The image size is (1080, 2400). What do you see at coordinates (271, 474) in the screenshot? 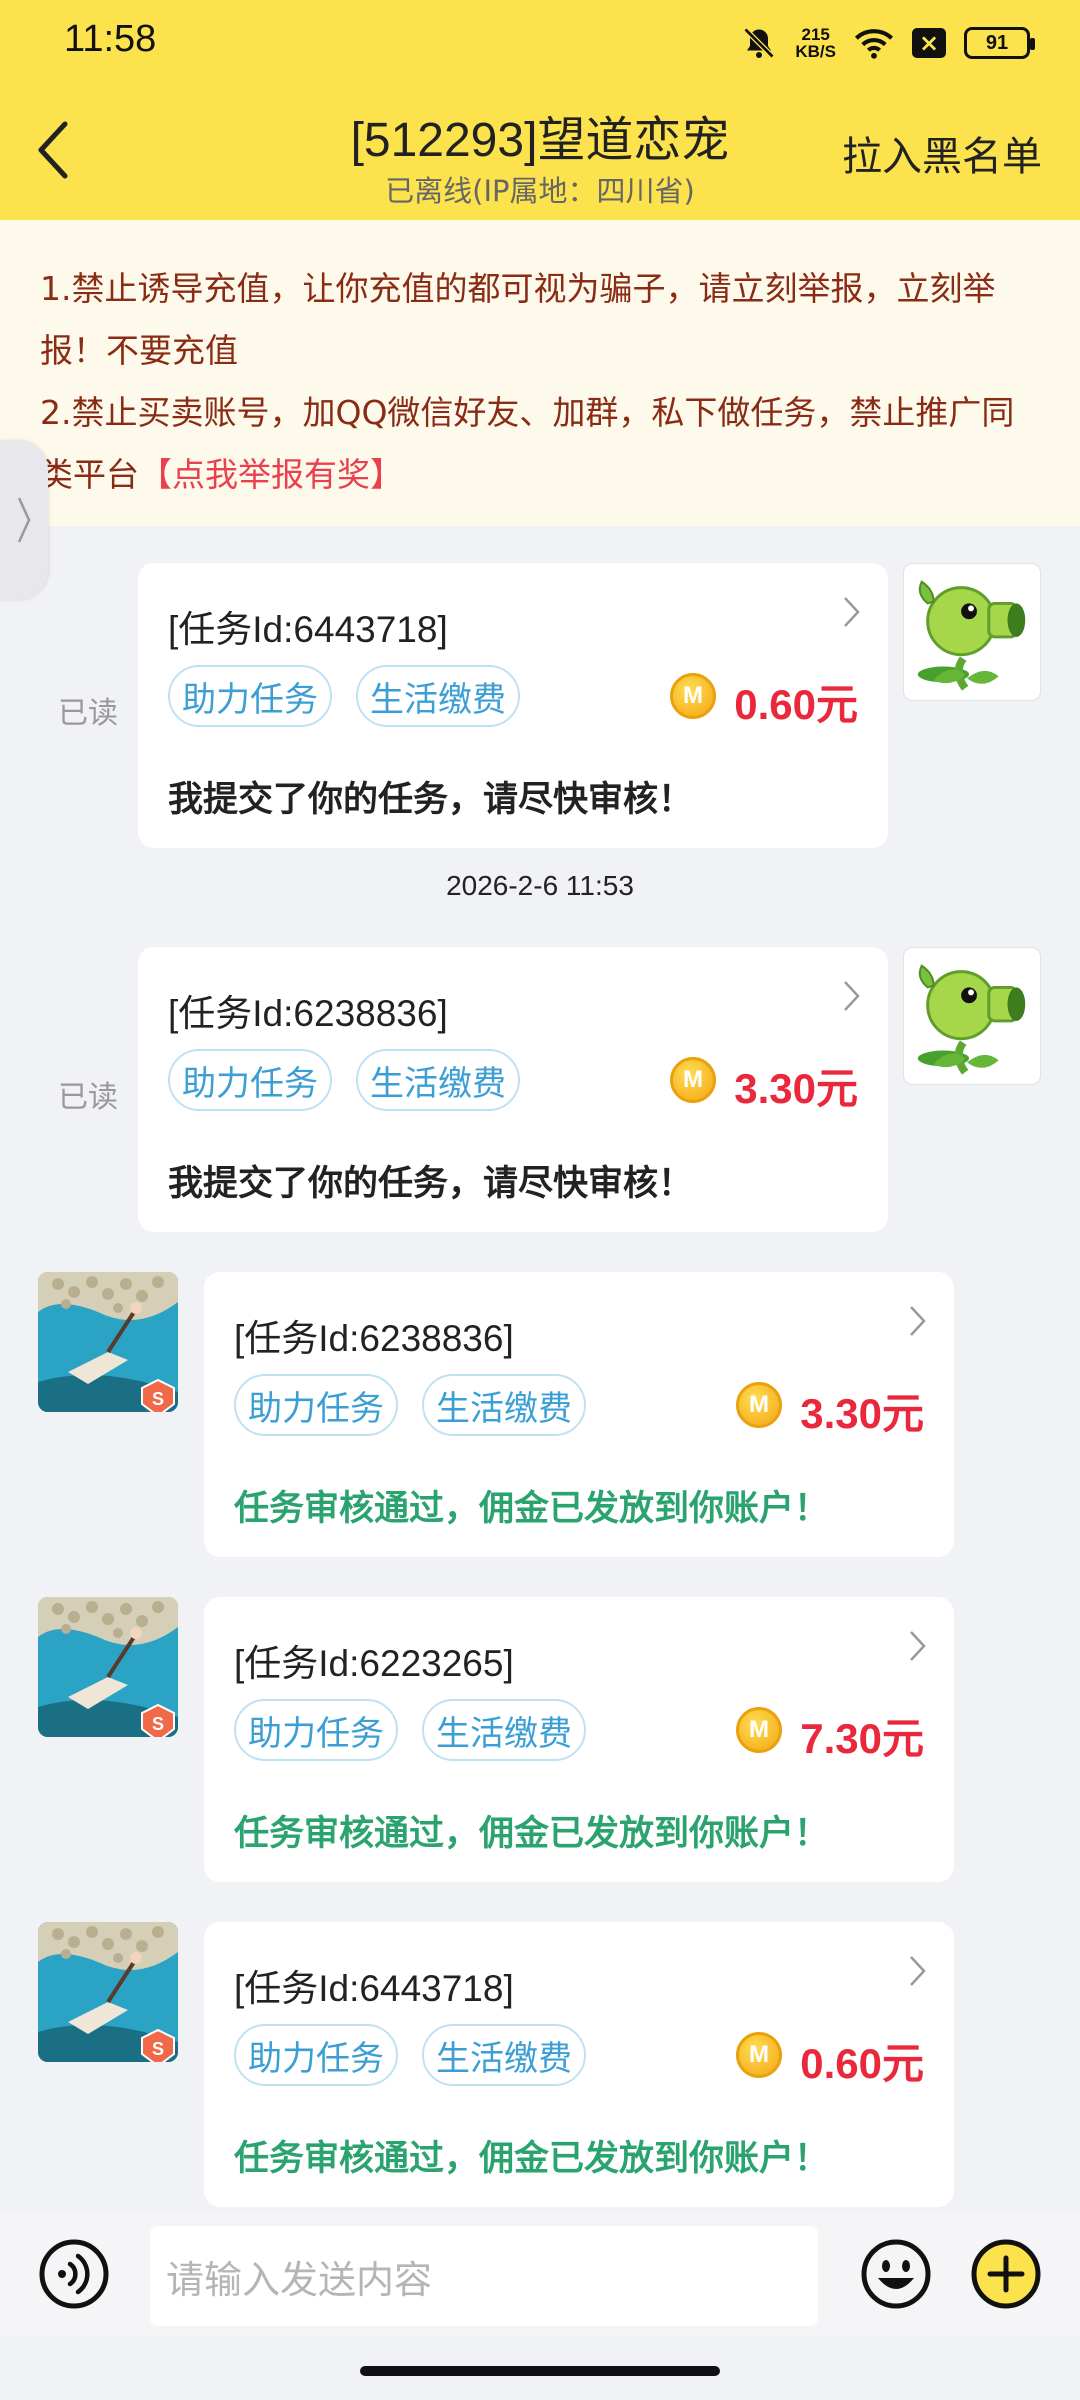
I see `report-link: 【点我举报有奖】` at bounding box center [271, 474].